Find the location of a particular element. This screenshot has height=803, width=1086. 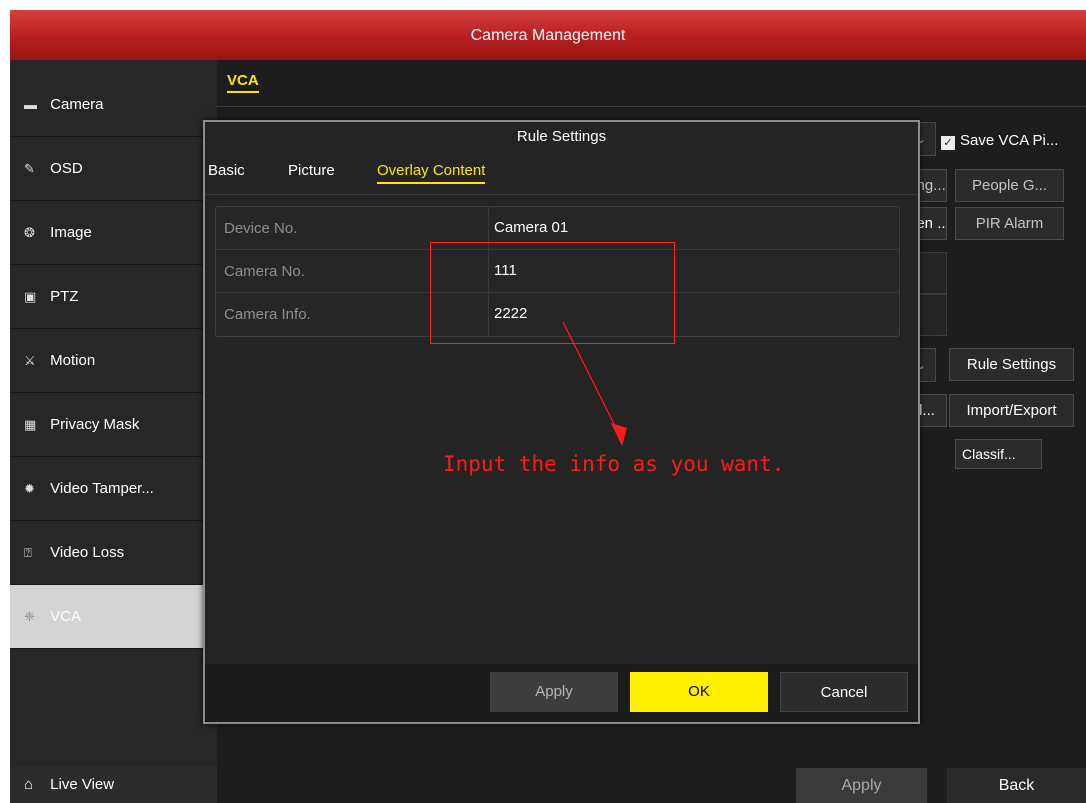

live-view-label: Live View is located at coordinates (82, 784).